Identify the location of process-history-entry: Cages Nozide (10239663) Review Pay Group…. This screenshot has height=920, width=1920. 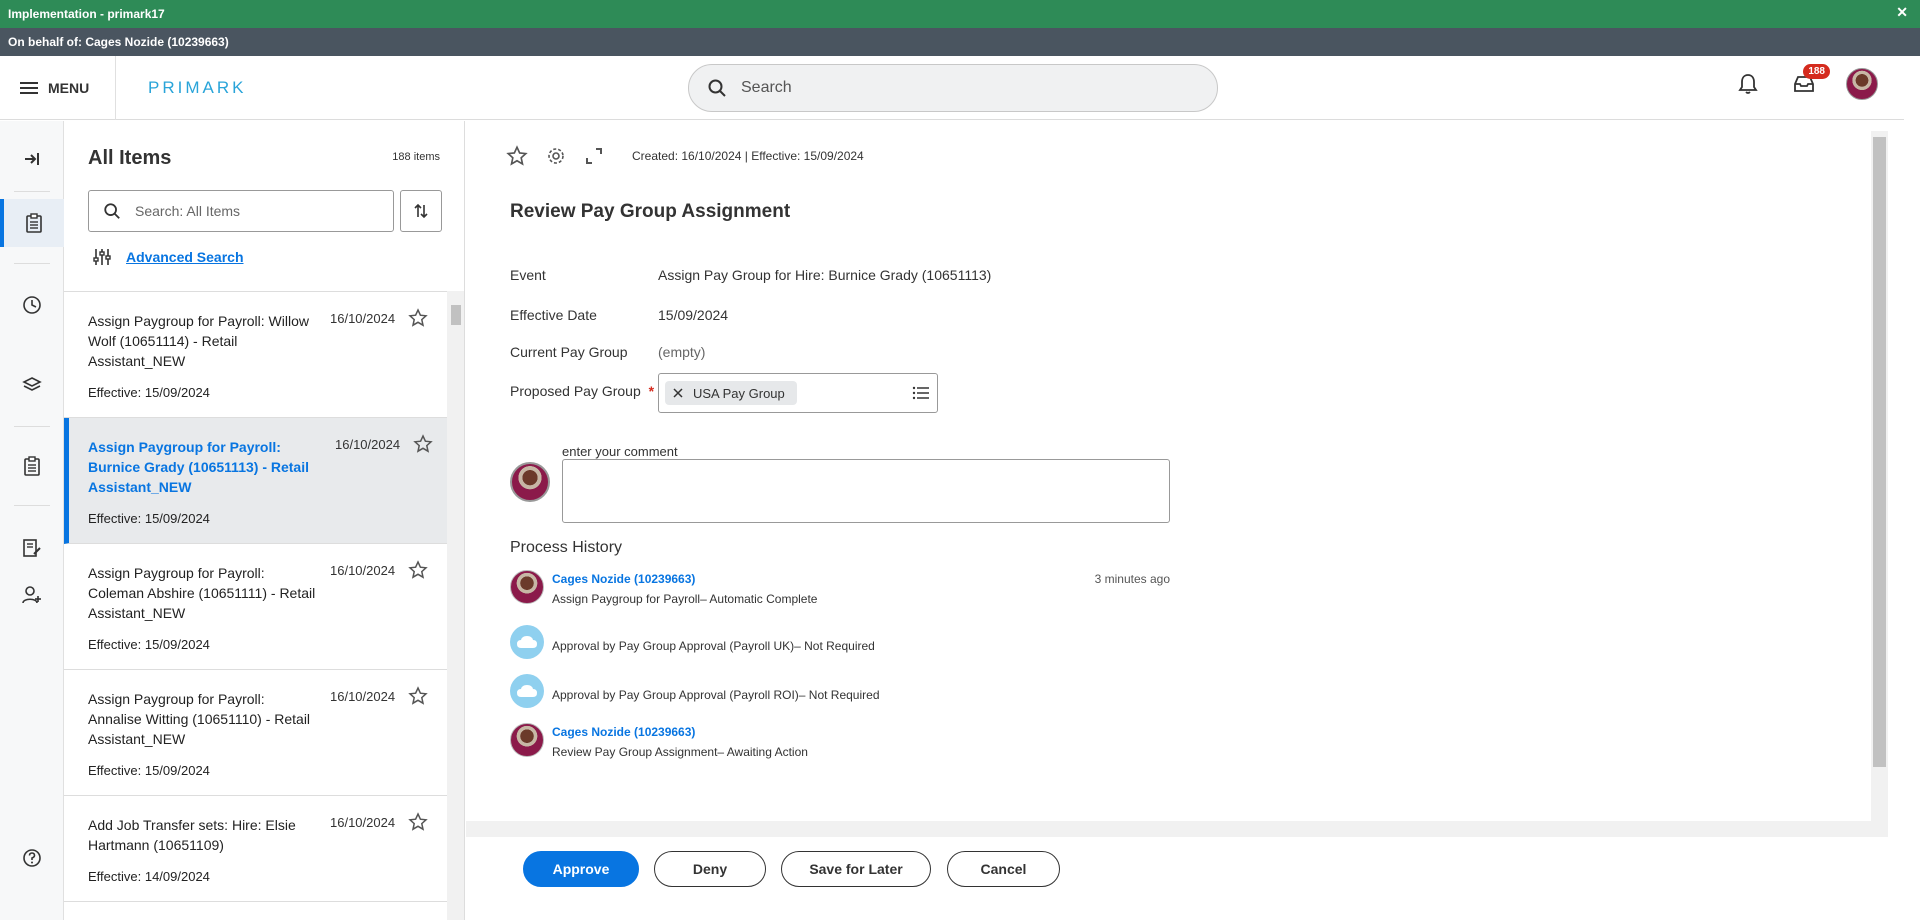
(840, 743).